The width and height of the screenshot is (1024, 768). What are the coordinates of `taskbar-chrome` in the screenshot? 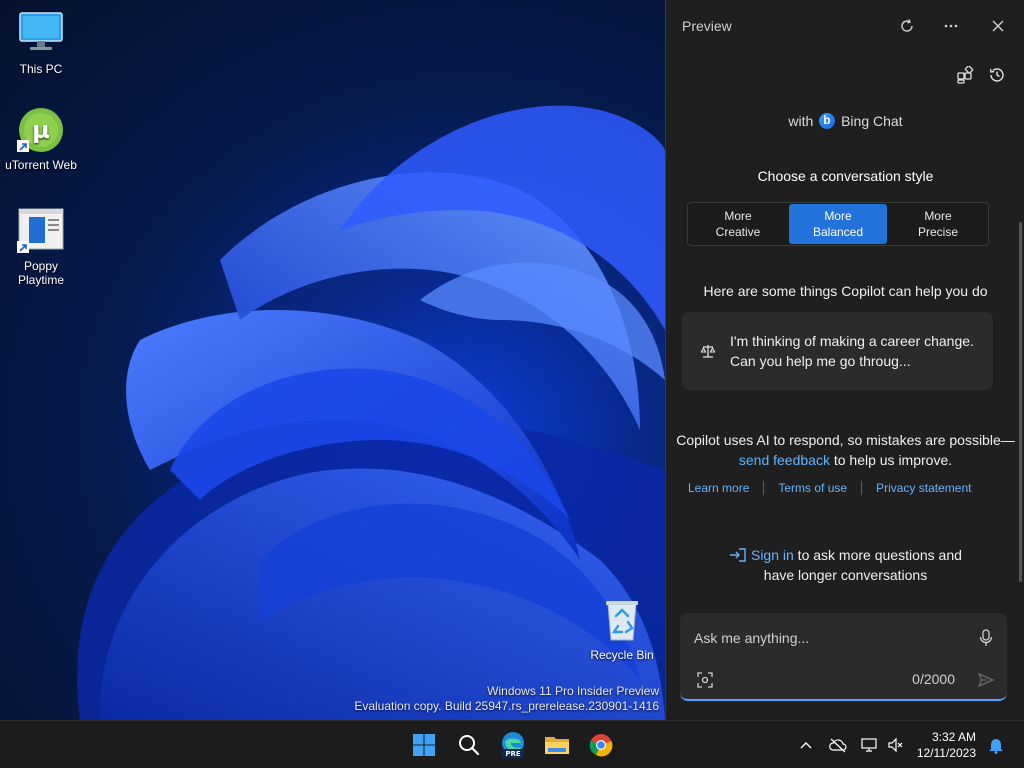 It's located at (601, 745).